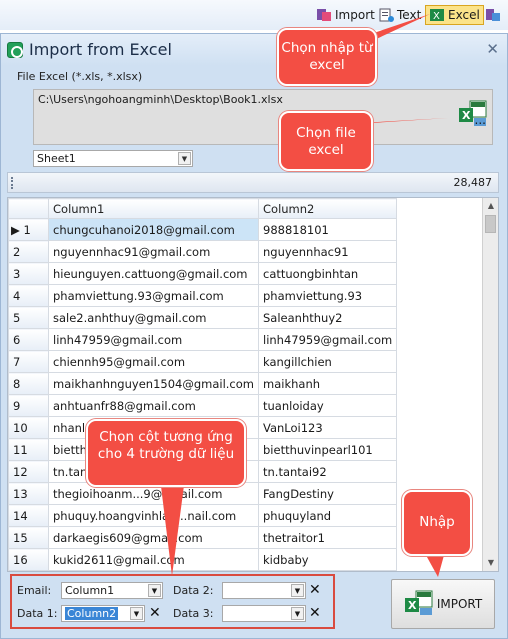 The image size is (508, 639). I want to click on callout-chon-cot-tuong-ung: Chọn cột tương ứng cho 4 trường dữ liệu, so click(166, 453).